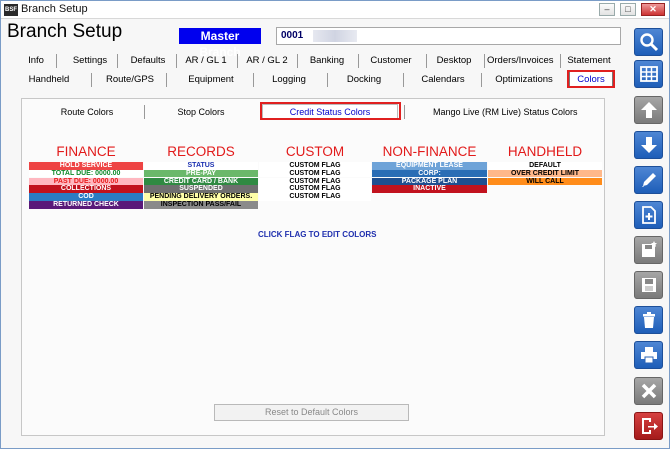 Image resolution: width=670 pixels, height=449 pixels. I want to click on finance-flag: TOTAL DUE: 0000.00, so click(86, 173).